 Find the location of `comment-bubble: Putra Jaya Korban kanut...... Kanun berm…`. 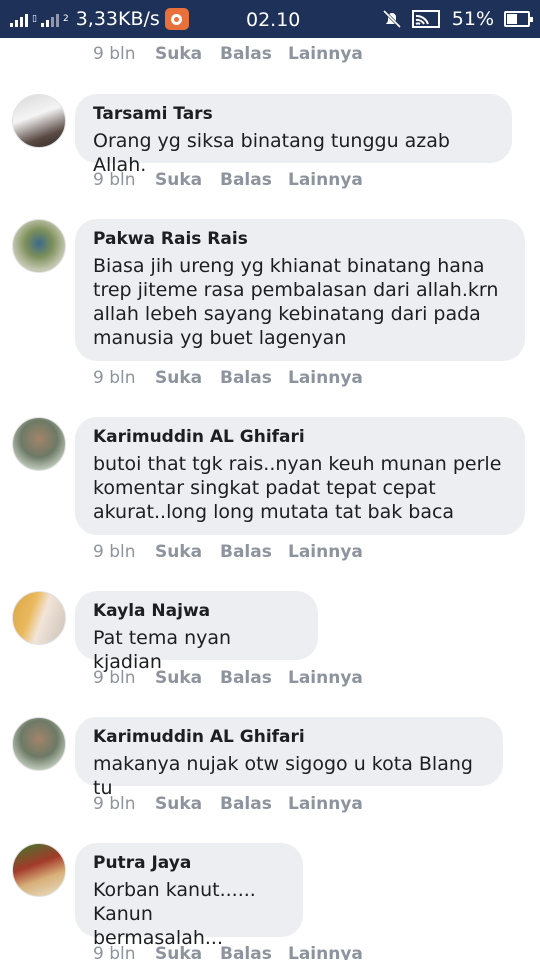

comment-bubble: Putra Jaya Korban kanut...... Kanun berm… is located at coordinates (189, 896).